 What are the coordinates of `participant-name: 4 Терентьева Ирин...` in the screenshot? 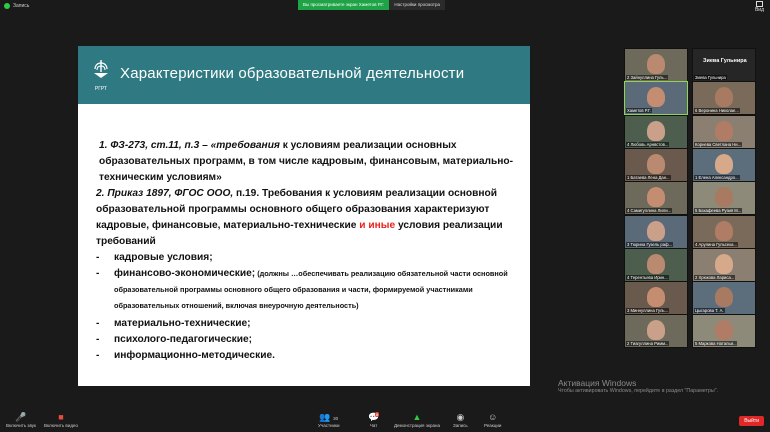 It's located at (647, 277).